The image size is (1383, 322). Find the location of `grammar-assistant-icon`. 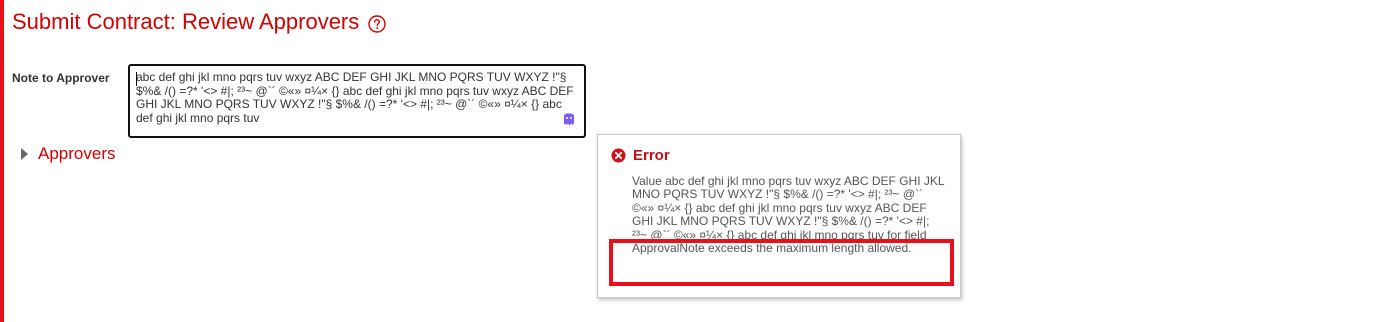

grammar-assistant-icon is located at coordinates (569, 120).